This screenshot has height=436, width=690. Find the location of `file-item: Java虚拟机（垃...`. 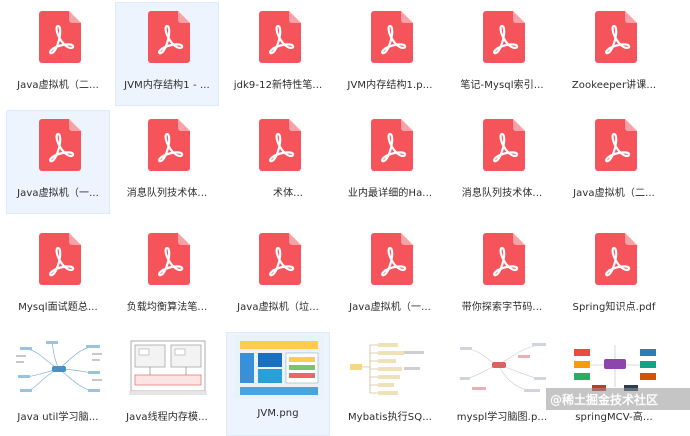

file-item: Java虚拟机（垃... is located at coordinates (278, 276).